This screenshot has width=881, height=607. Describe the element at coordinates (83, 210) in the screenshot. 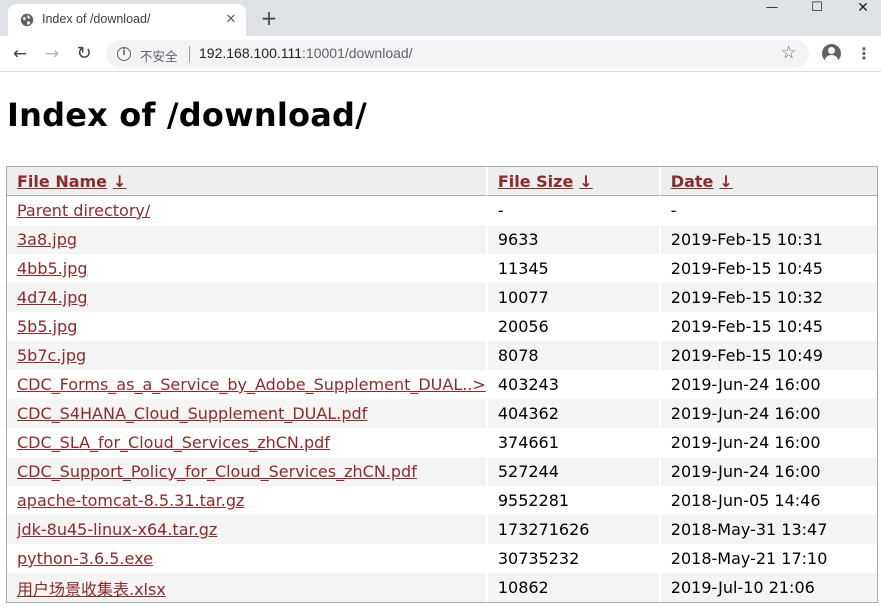

I see `file-link: Parent directory/` at that location.